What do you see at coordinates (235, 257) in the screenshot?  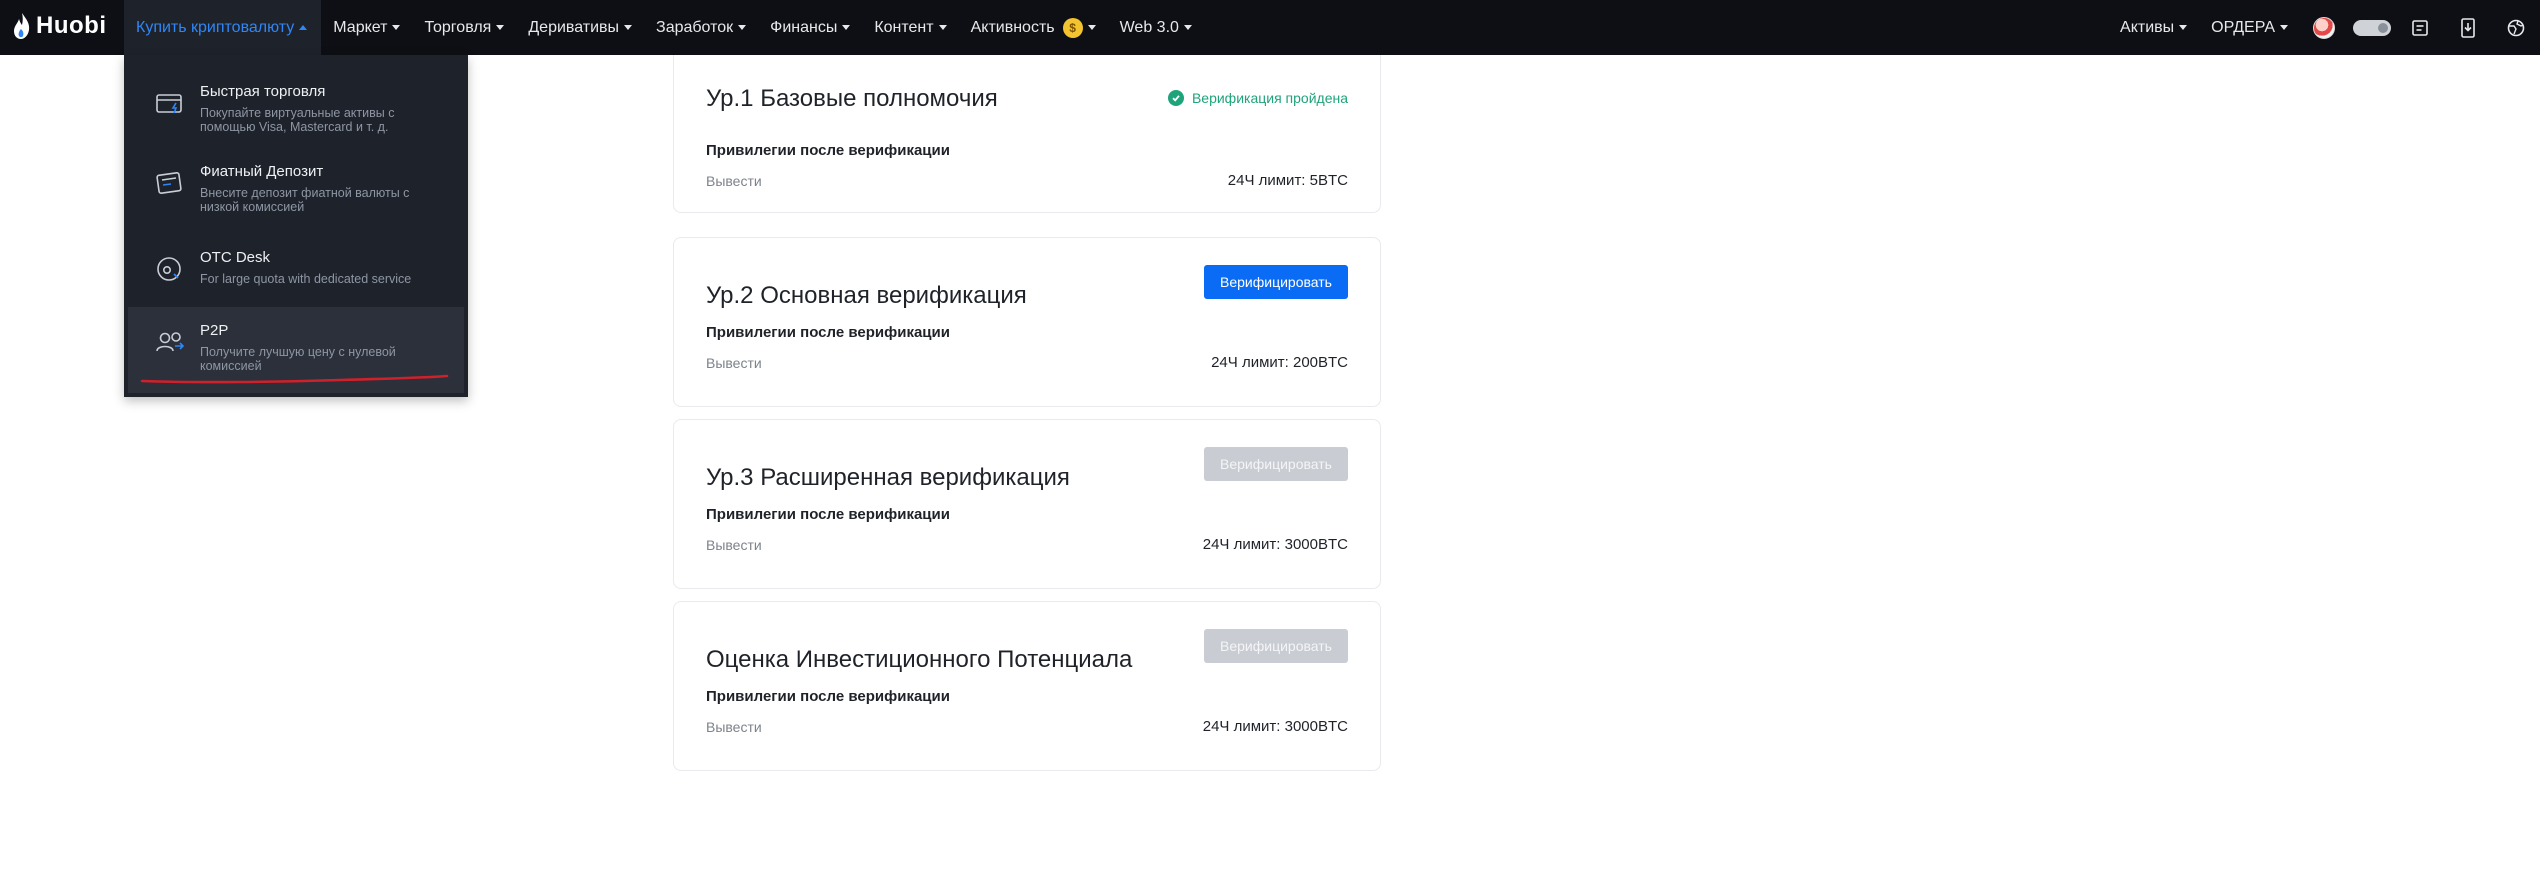 I see `dropdown-item-title: OTC Desk` at bounding box center [235, 257].